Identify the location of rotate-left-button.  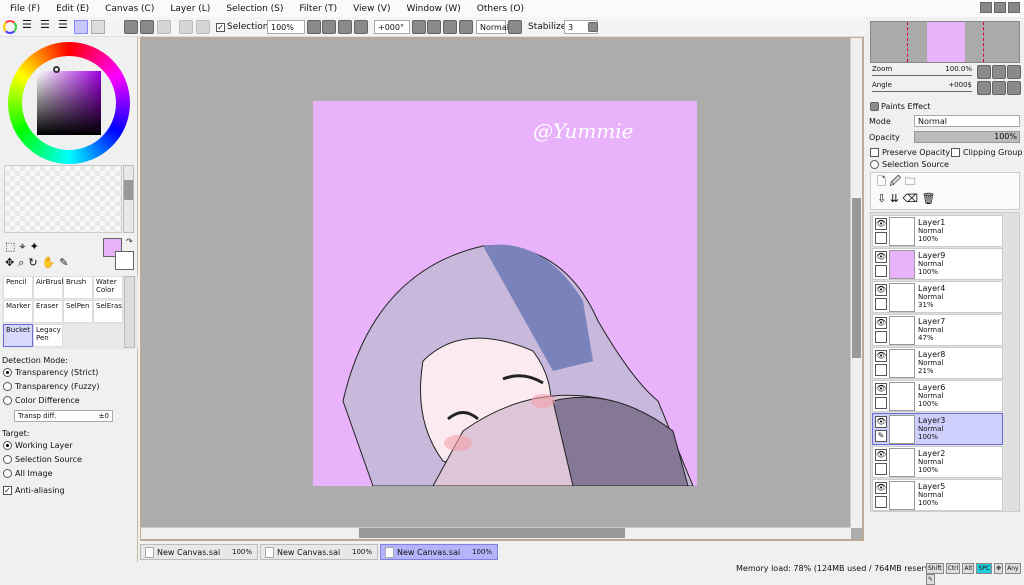
(434, 27).